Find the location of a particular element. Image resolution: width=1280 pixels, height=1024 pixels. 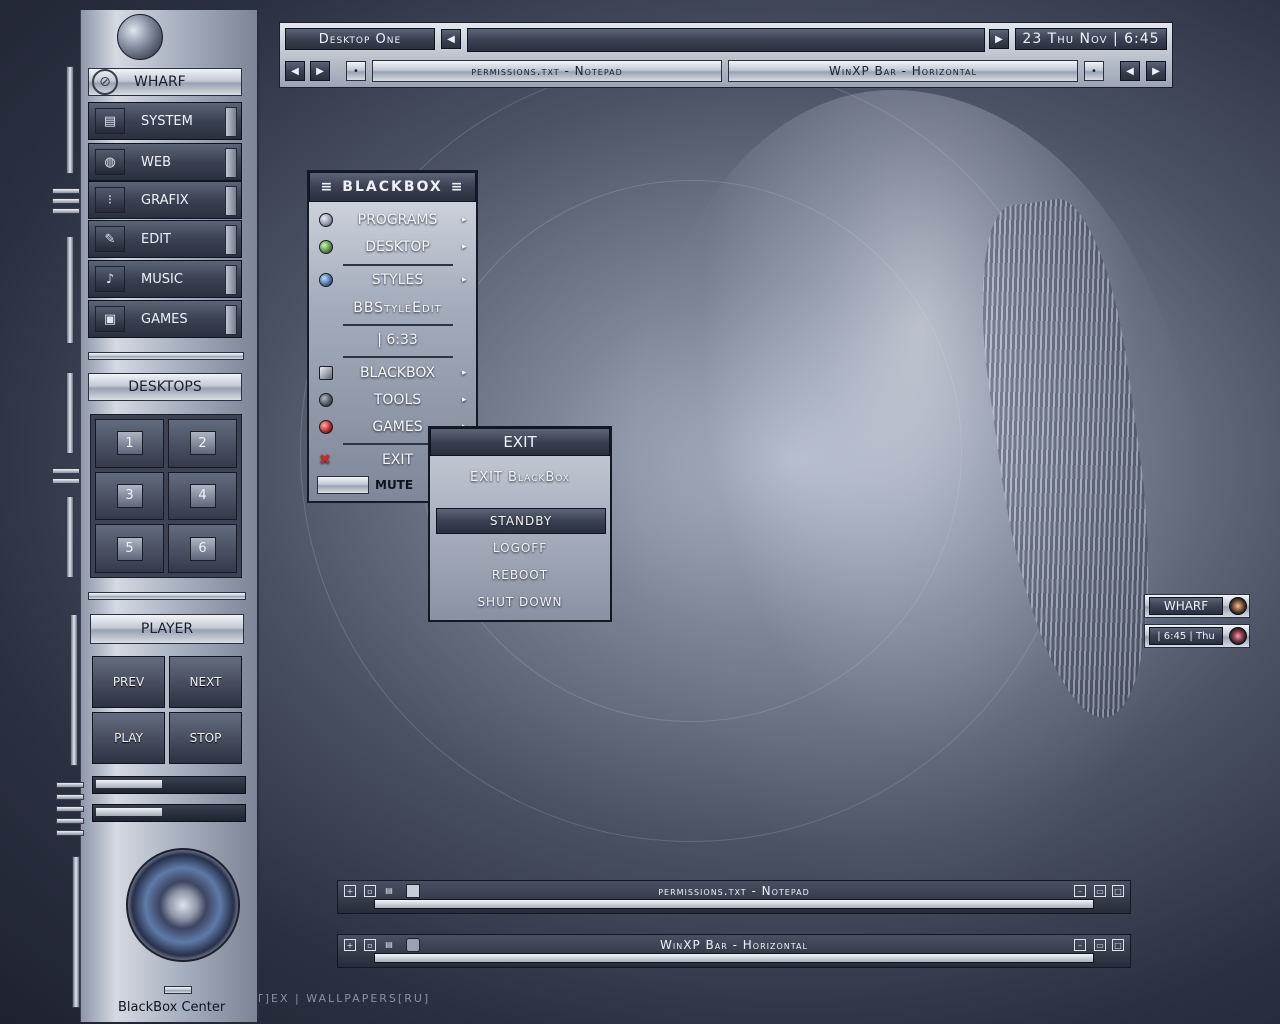

globe-icon is located at coordinates (140, 37).